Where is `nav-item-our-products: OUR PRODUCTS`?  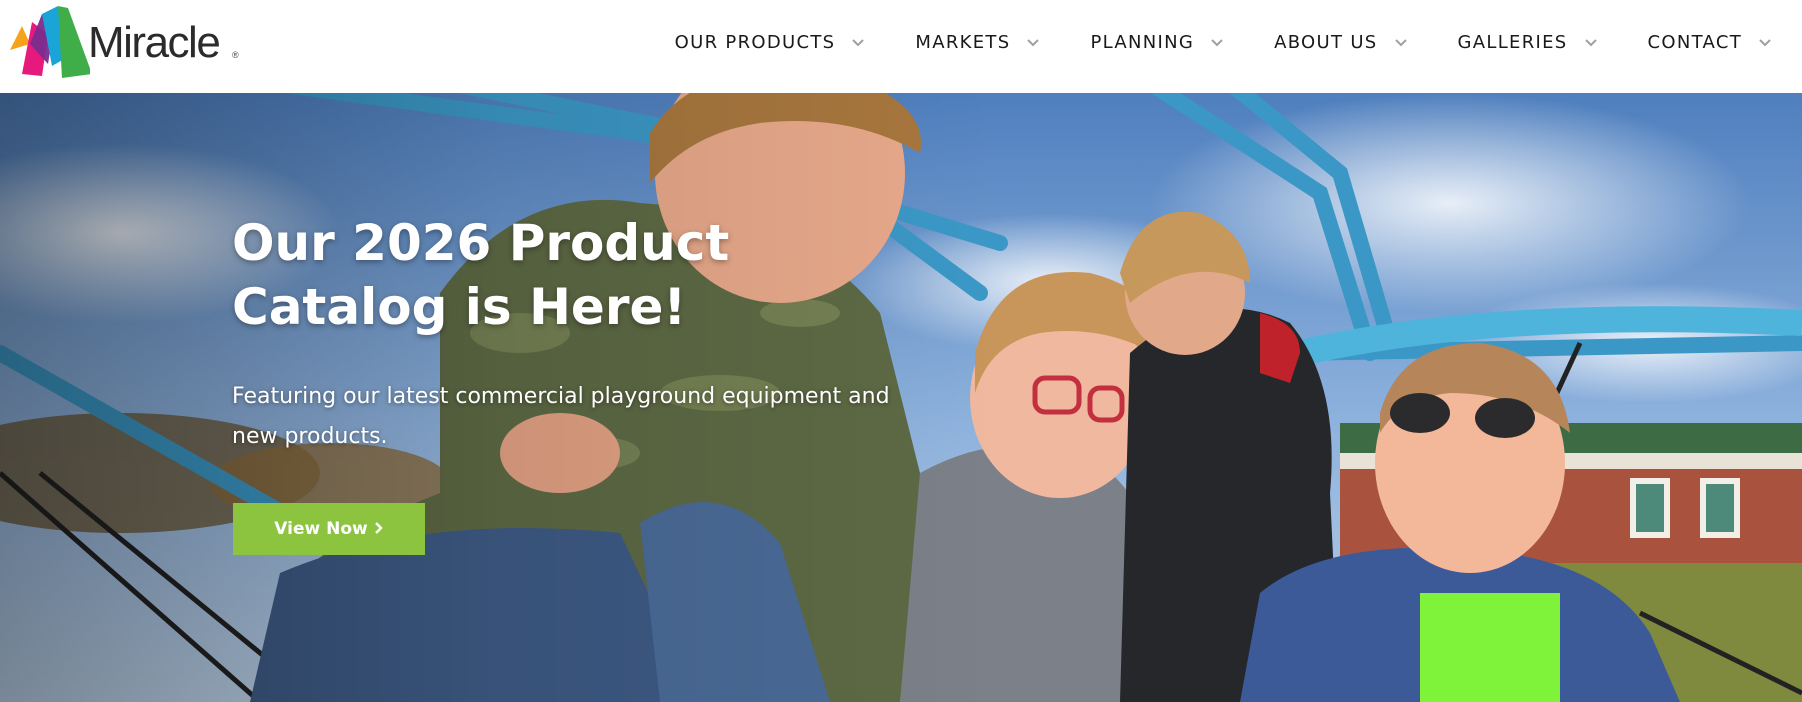
nav-item-our-products: OUR PRODUCTS is located at coordinates (770, 42).